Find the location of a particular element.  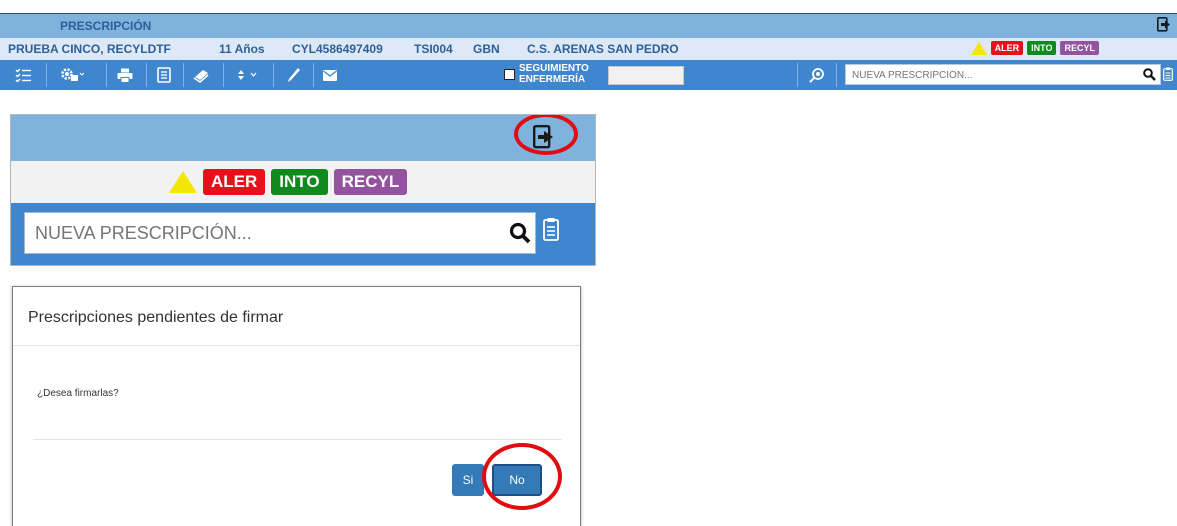

zoomed-title-bar is located at coordinates (303, 138).